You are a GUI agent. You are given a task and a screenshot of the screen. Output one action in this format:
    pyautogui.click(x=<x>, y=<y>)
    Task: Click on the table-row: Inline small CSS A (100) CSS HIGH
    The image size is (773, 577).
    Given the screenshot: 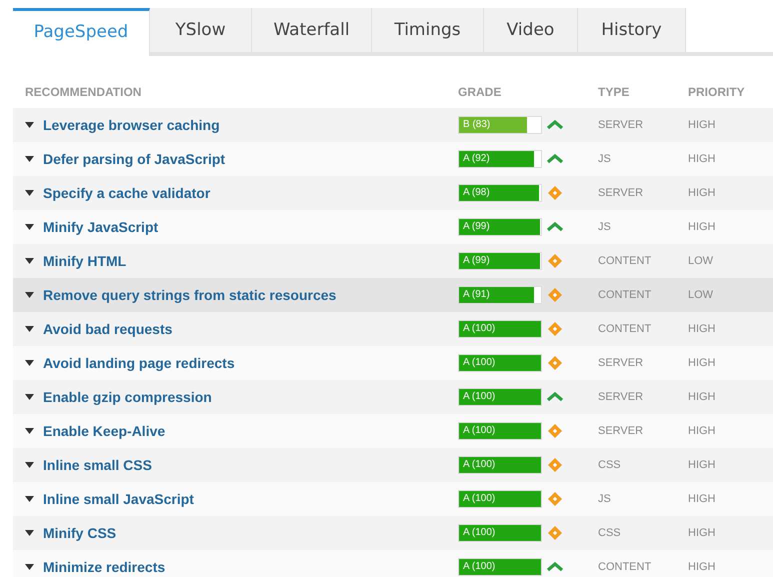 What is the action you would take?
    pyautogui.click(x=393, y=465)
    